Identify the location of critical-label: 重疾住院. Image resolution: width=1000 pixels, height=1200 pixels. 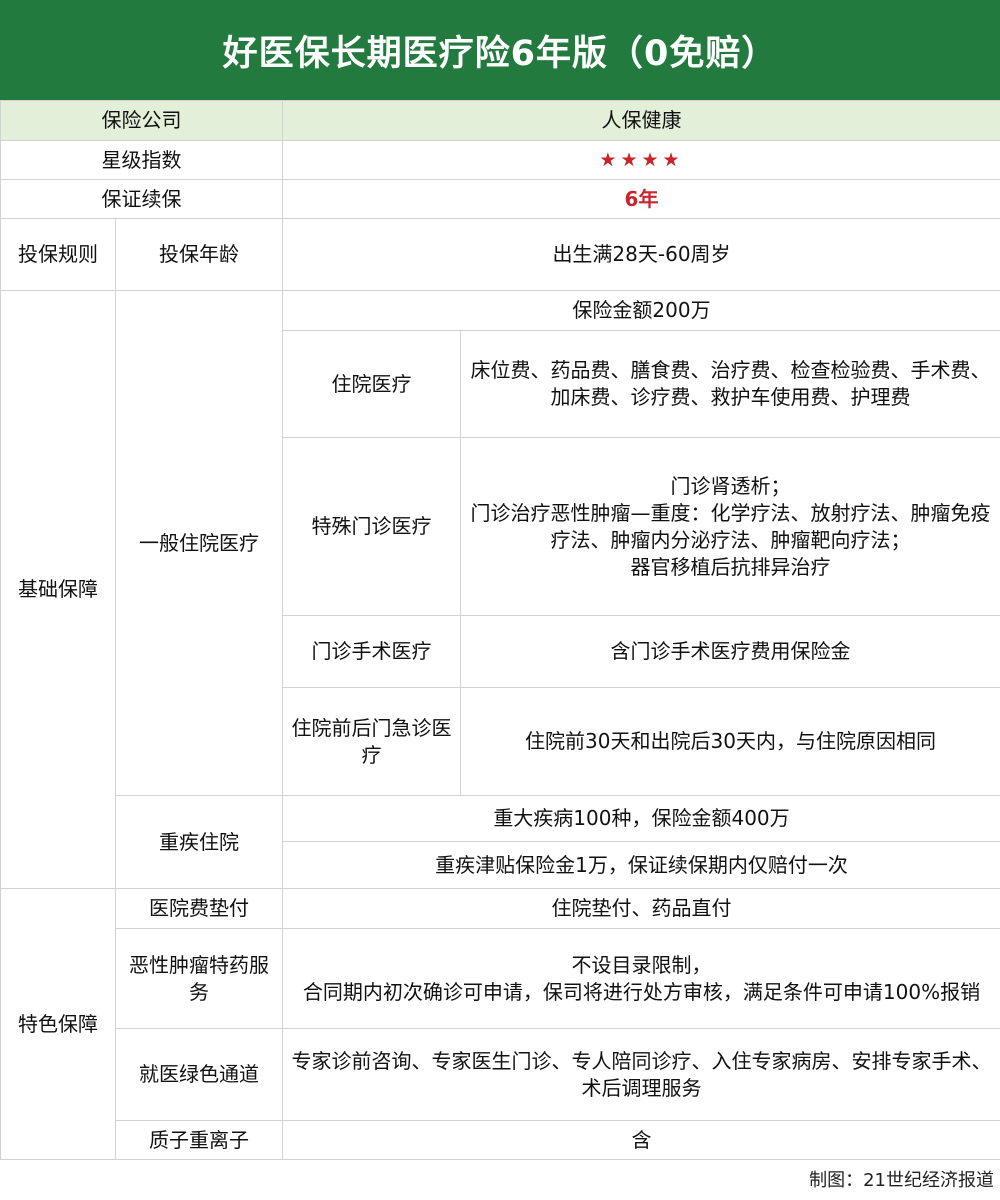
(199, 842).